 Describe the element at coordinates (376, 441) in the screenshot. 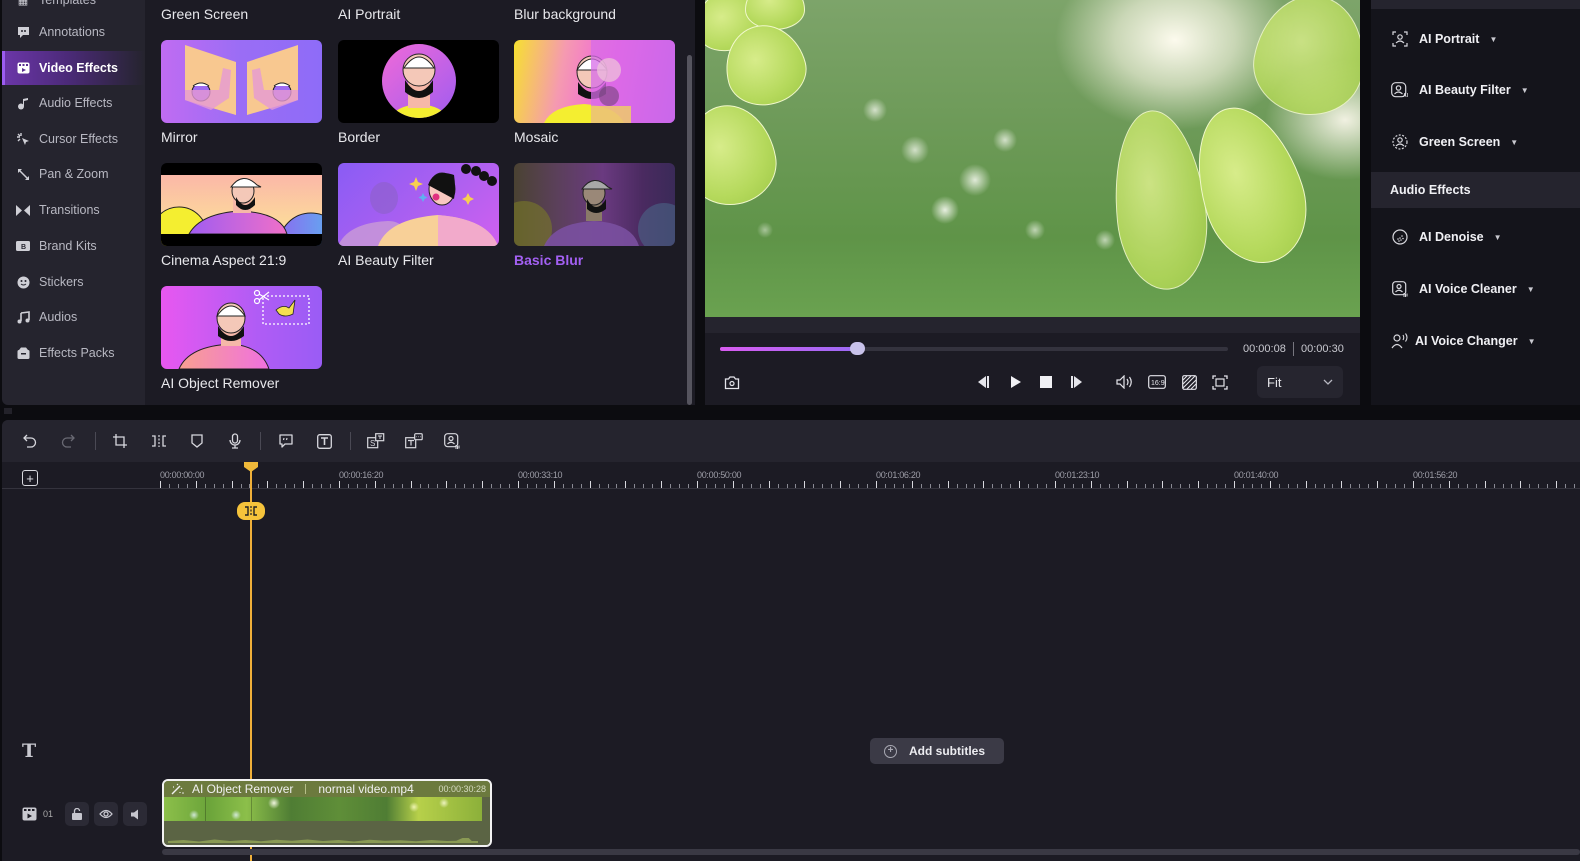

I see `subtitle-button: S` at that location.